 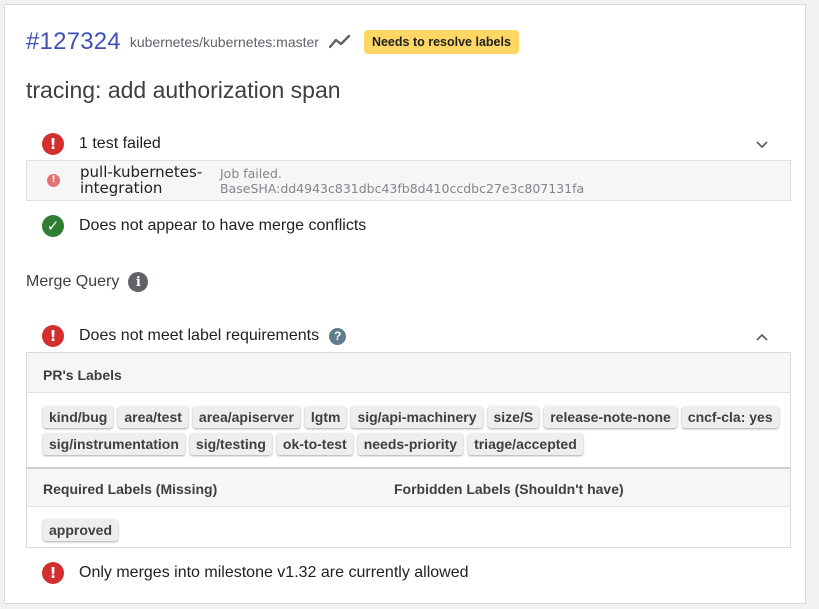 I want to click on label-chip: area/test, so click(x=153, y=417).